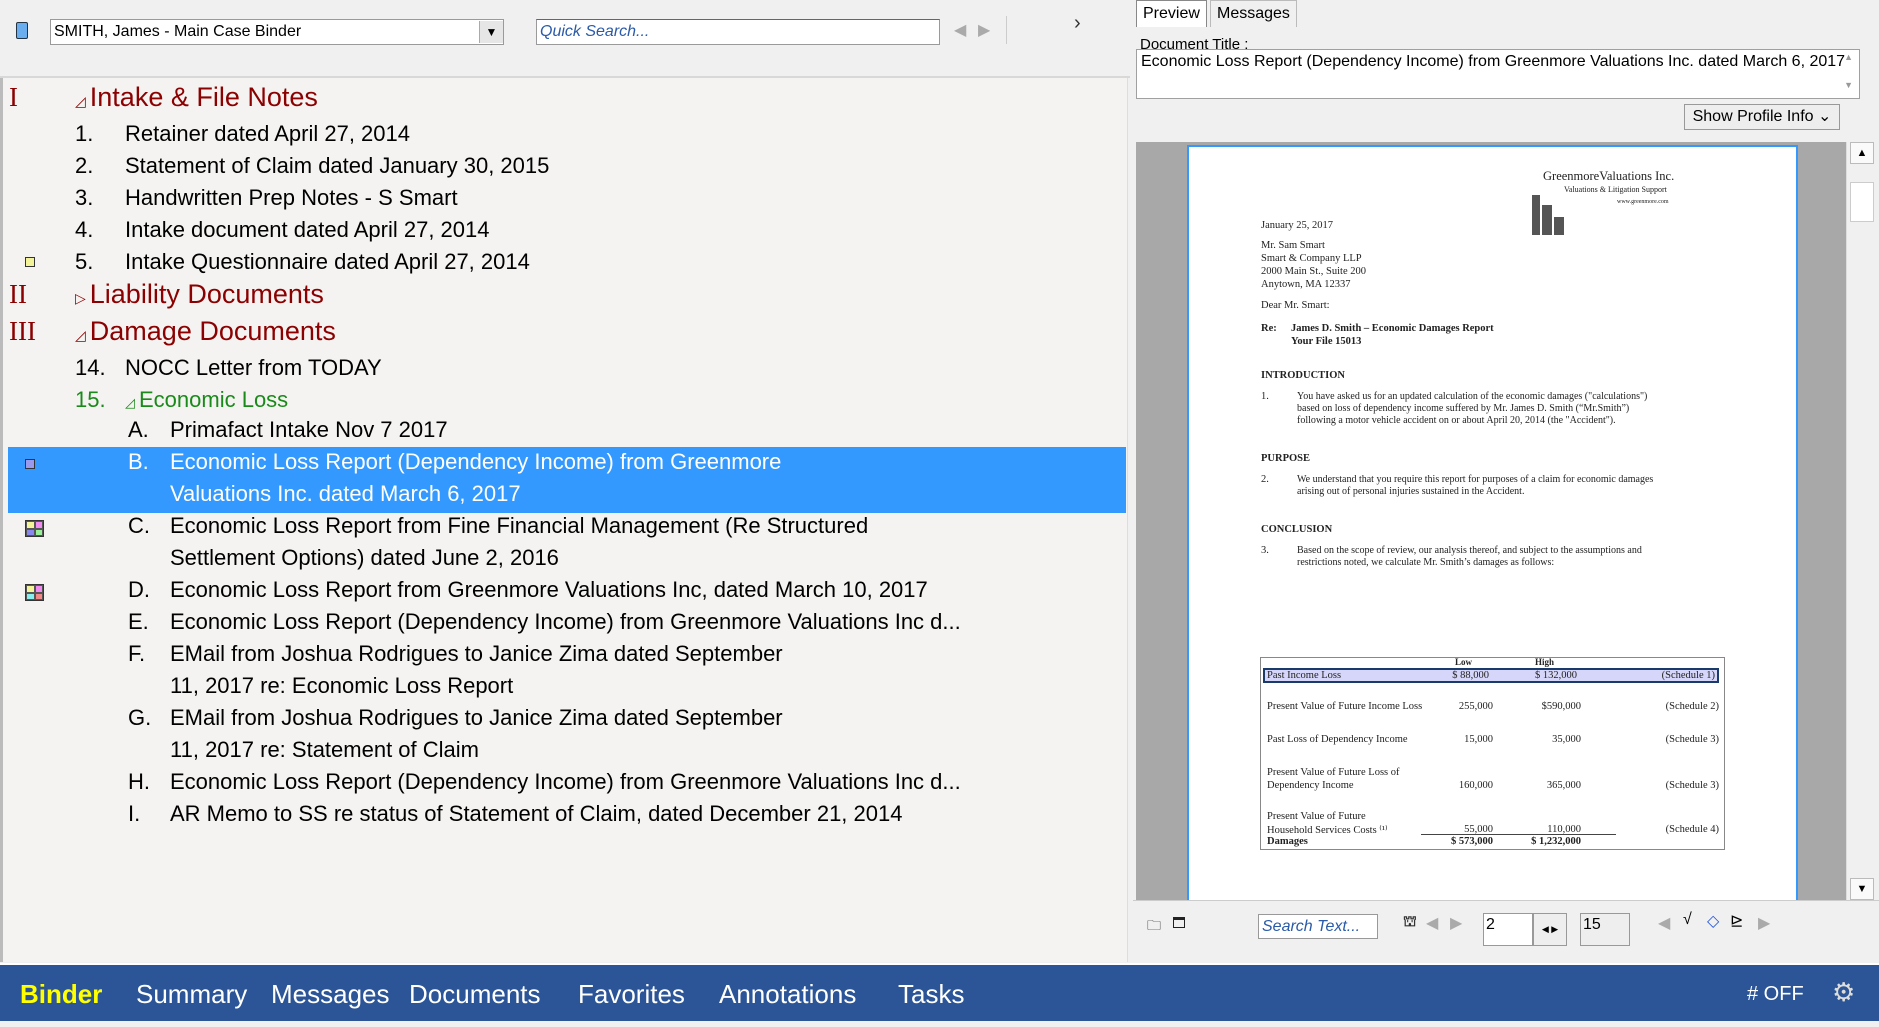 This screenshot has height=1027, width=1879. What do you see at coordinates (563, 401) in the screenshot?
I see `tree-item: 15. ◿ Economic Loss` at bounding box center [563, 401].